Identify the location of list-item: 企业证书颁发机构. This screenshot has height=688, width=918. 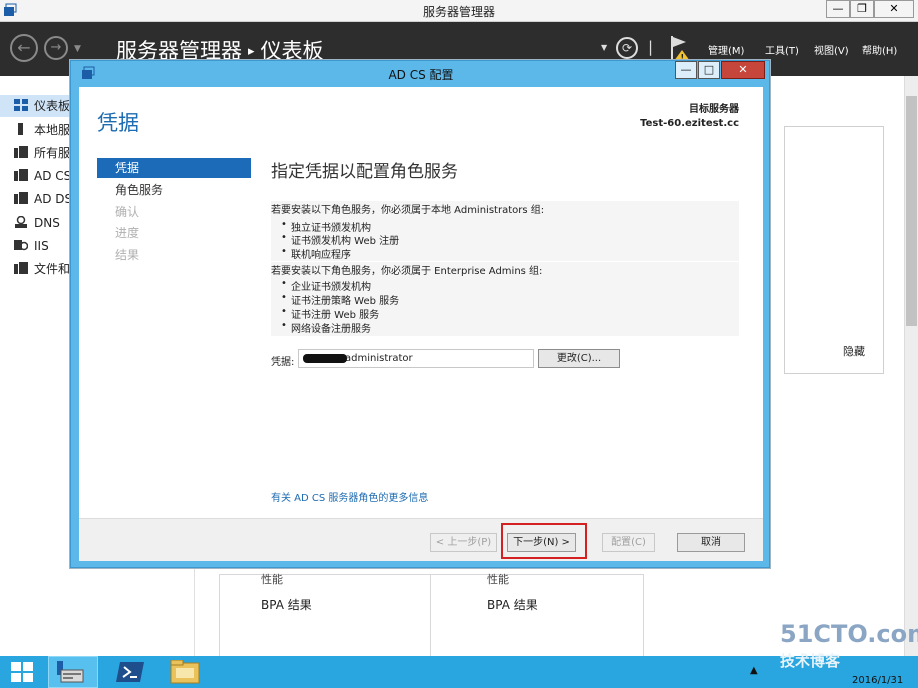
(326, 285).